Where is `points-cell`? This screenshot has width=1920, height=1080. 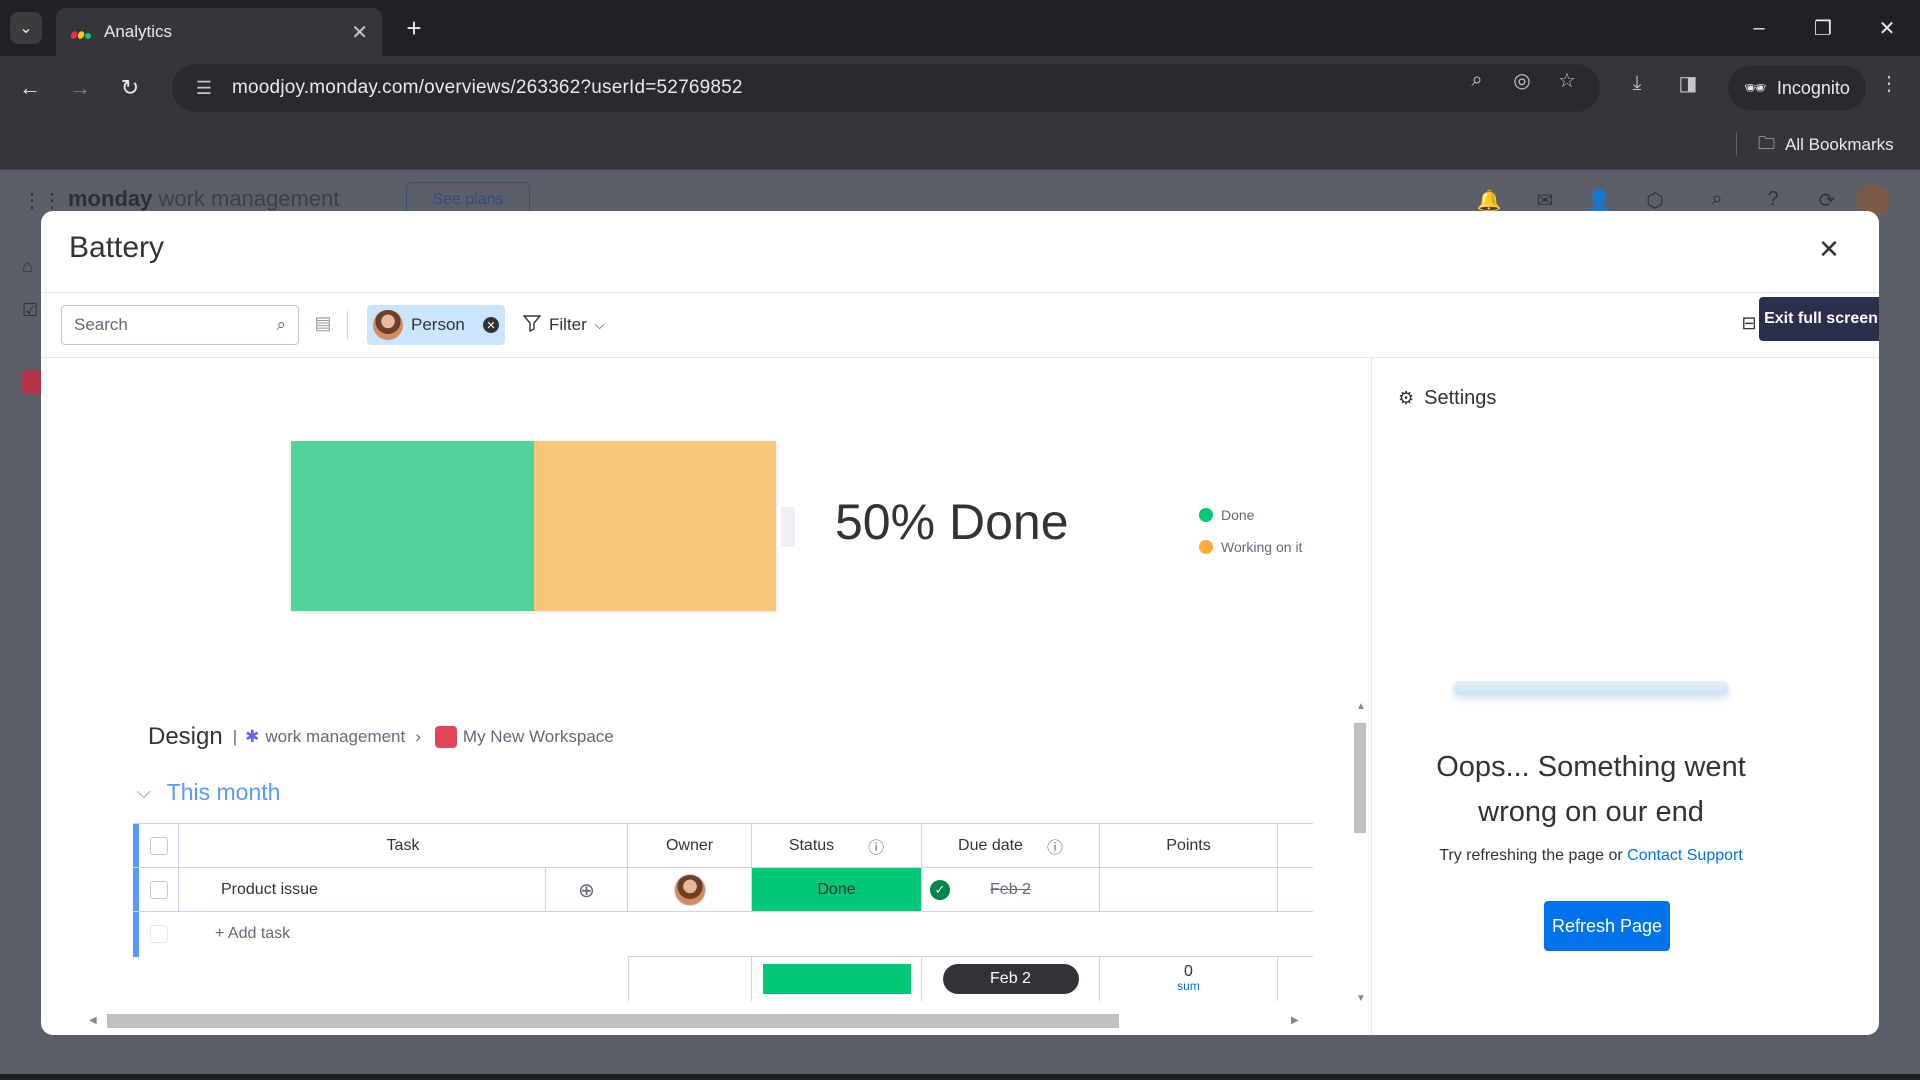 points-cell is located at coordinates (1189, 890).